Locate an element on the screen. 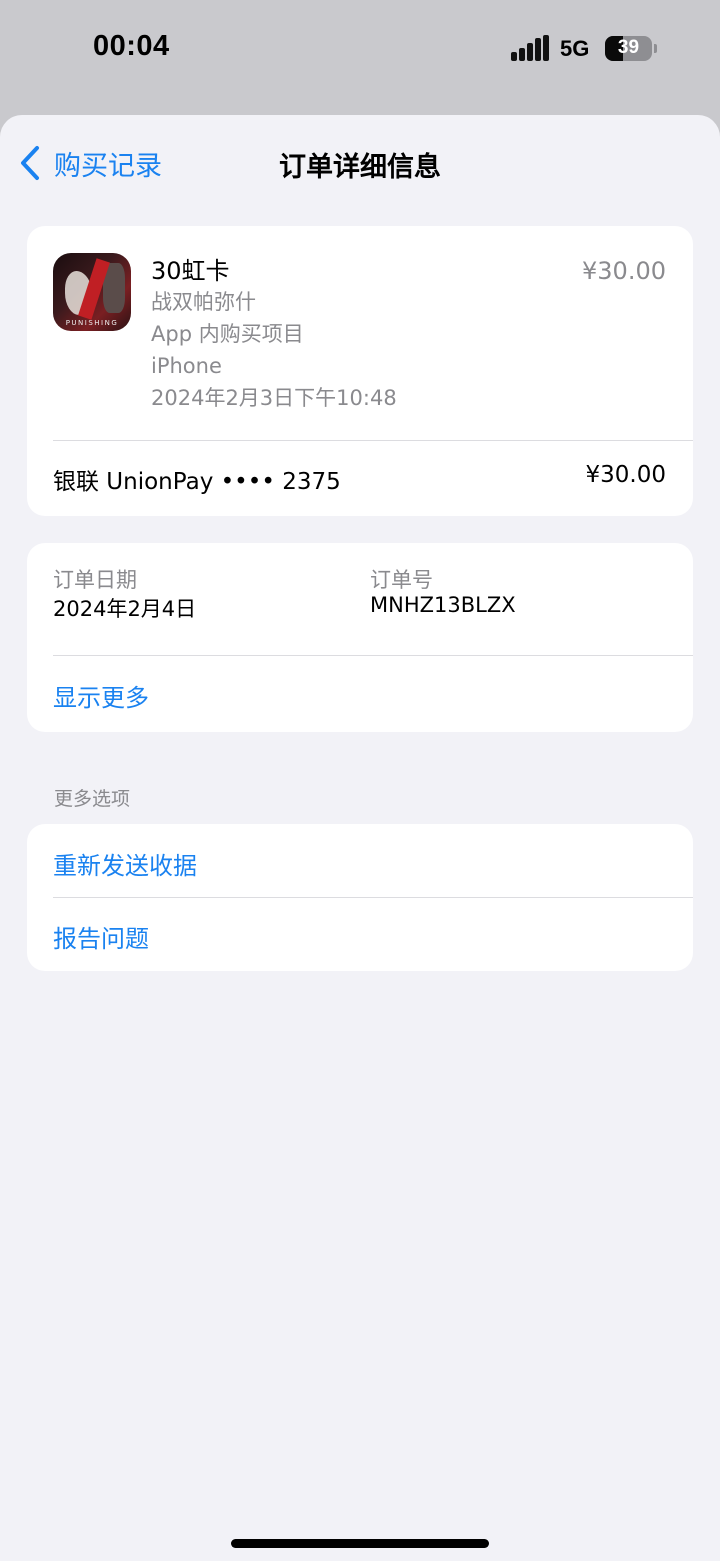 The width and height of the screenshot is (720, 1561). app-icon: PUNISHING is located at coordinates (92, 292).